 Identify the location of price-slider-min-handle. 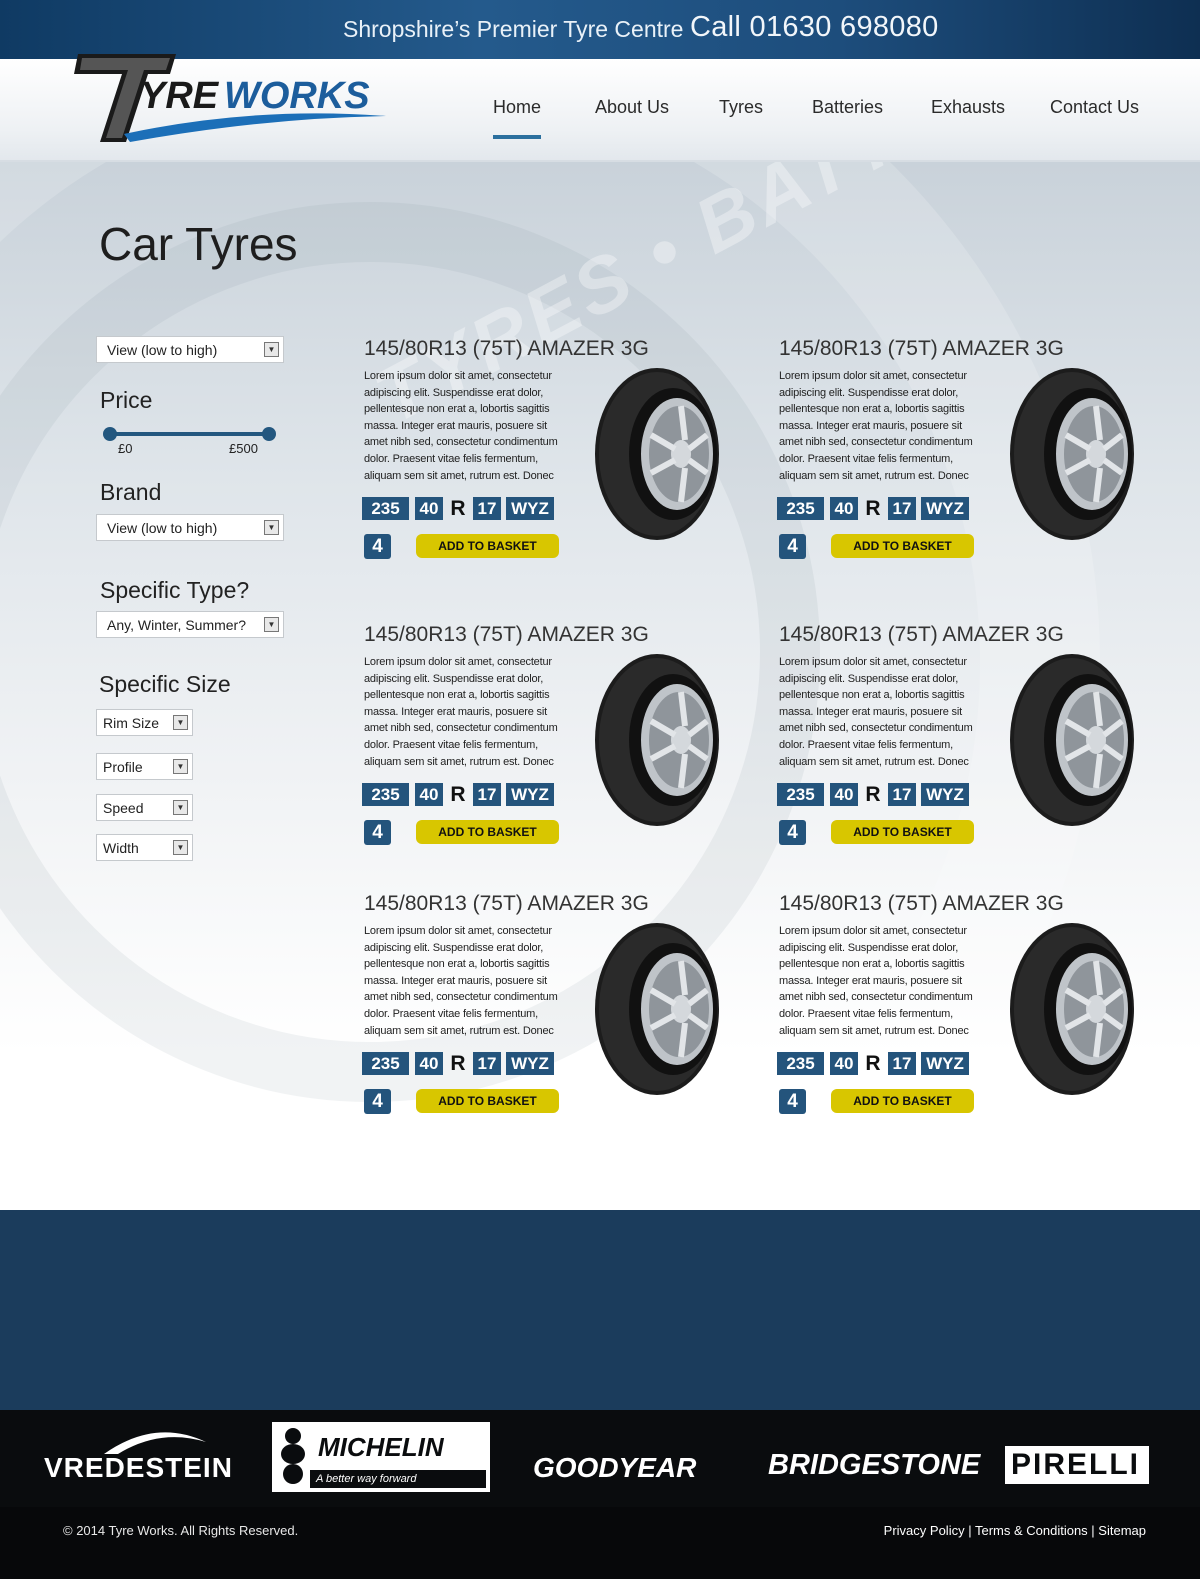
(110, 434).